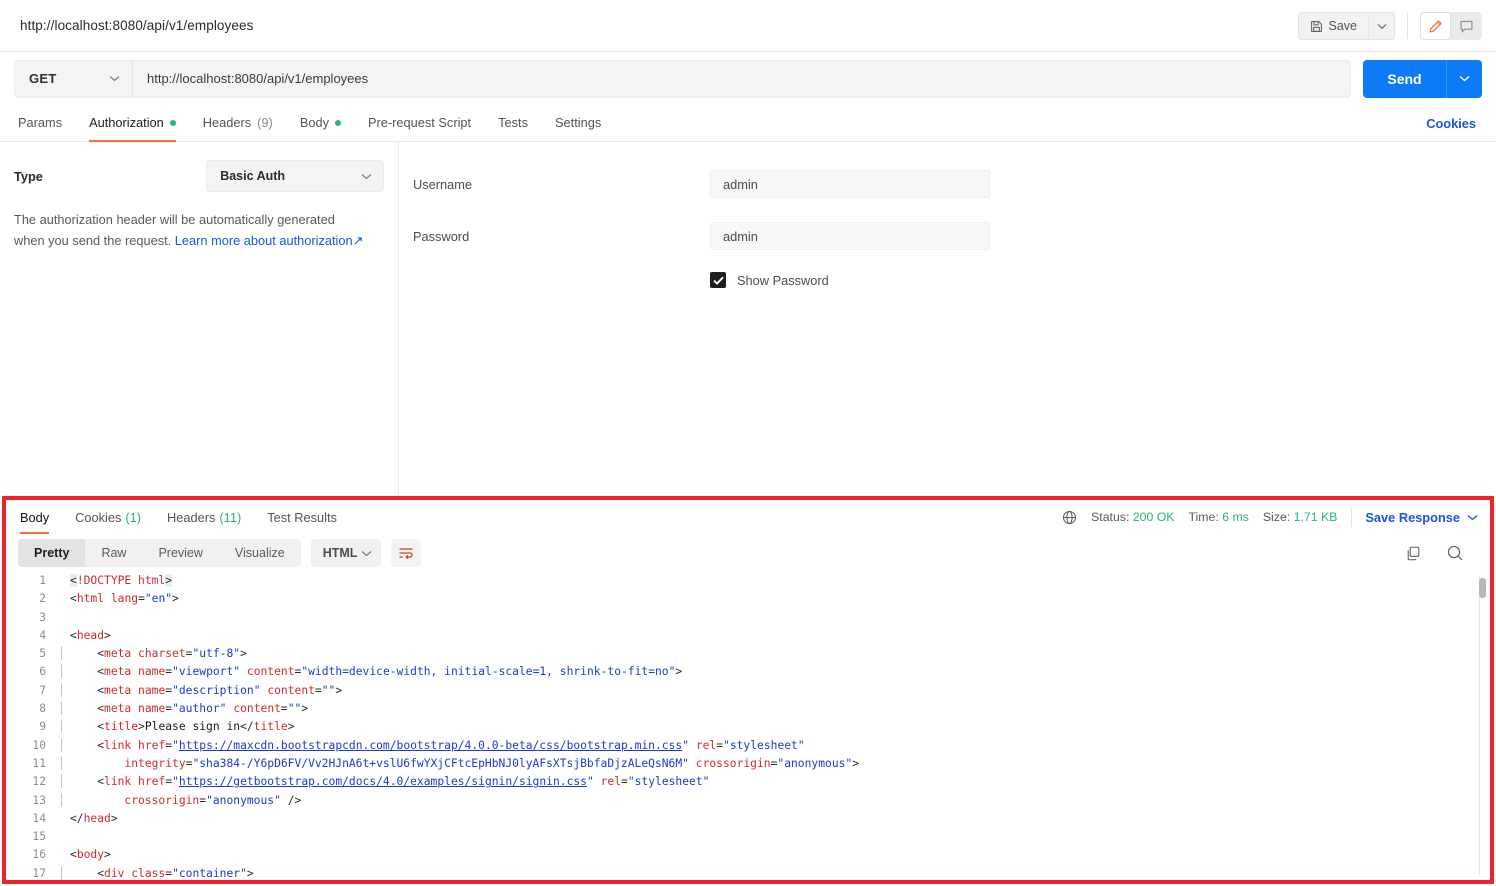  Describe the element at coordinates (1435, 26) in the screenshot. I see `edit-pencil-button` at that location.